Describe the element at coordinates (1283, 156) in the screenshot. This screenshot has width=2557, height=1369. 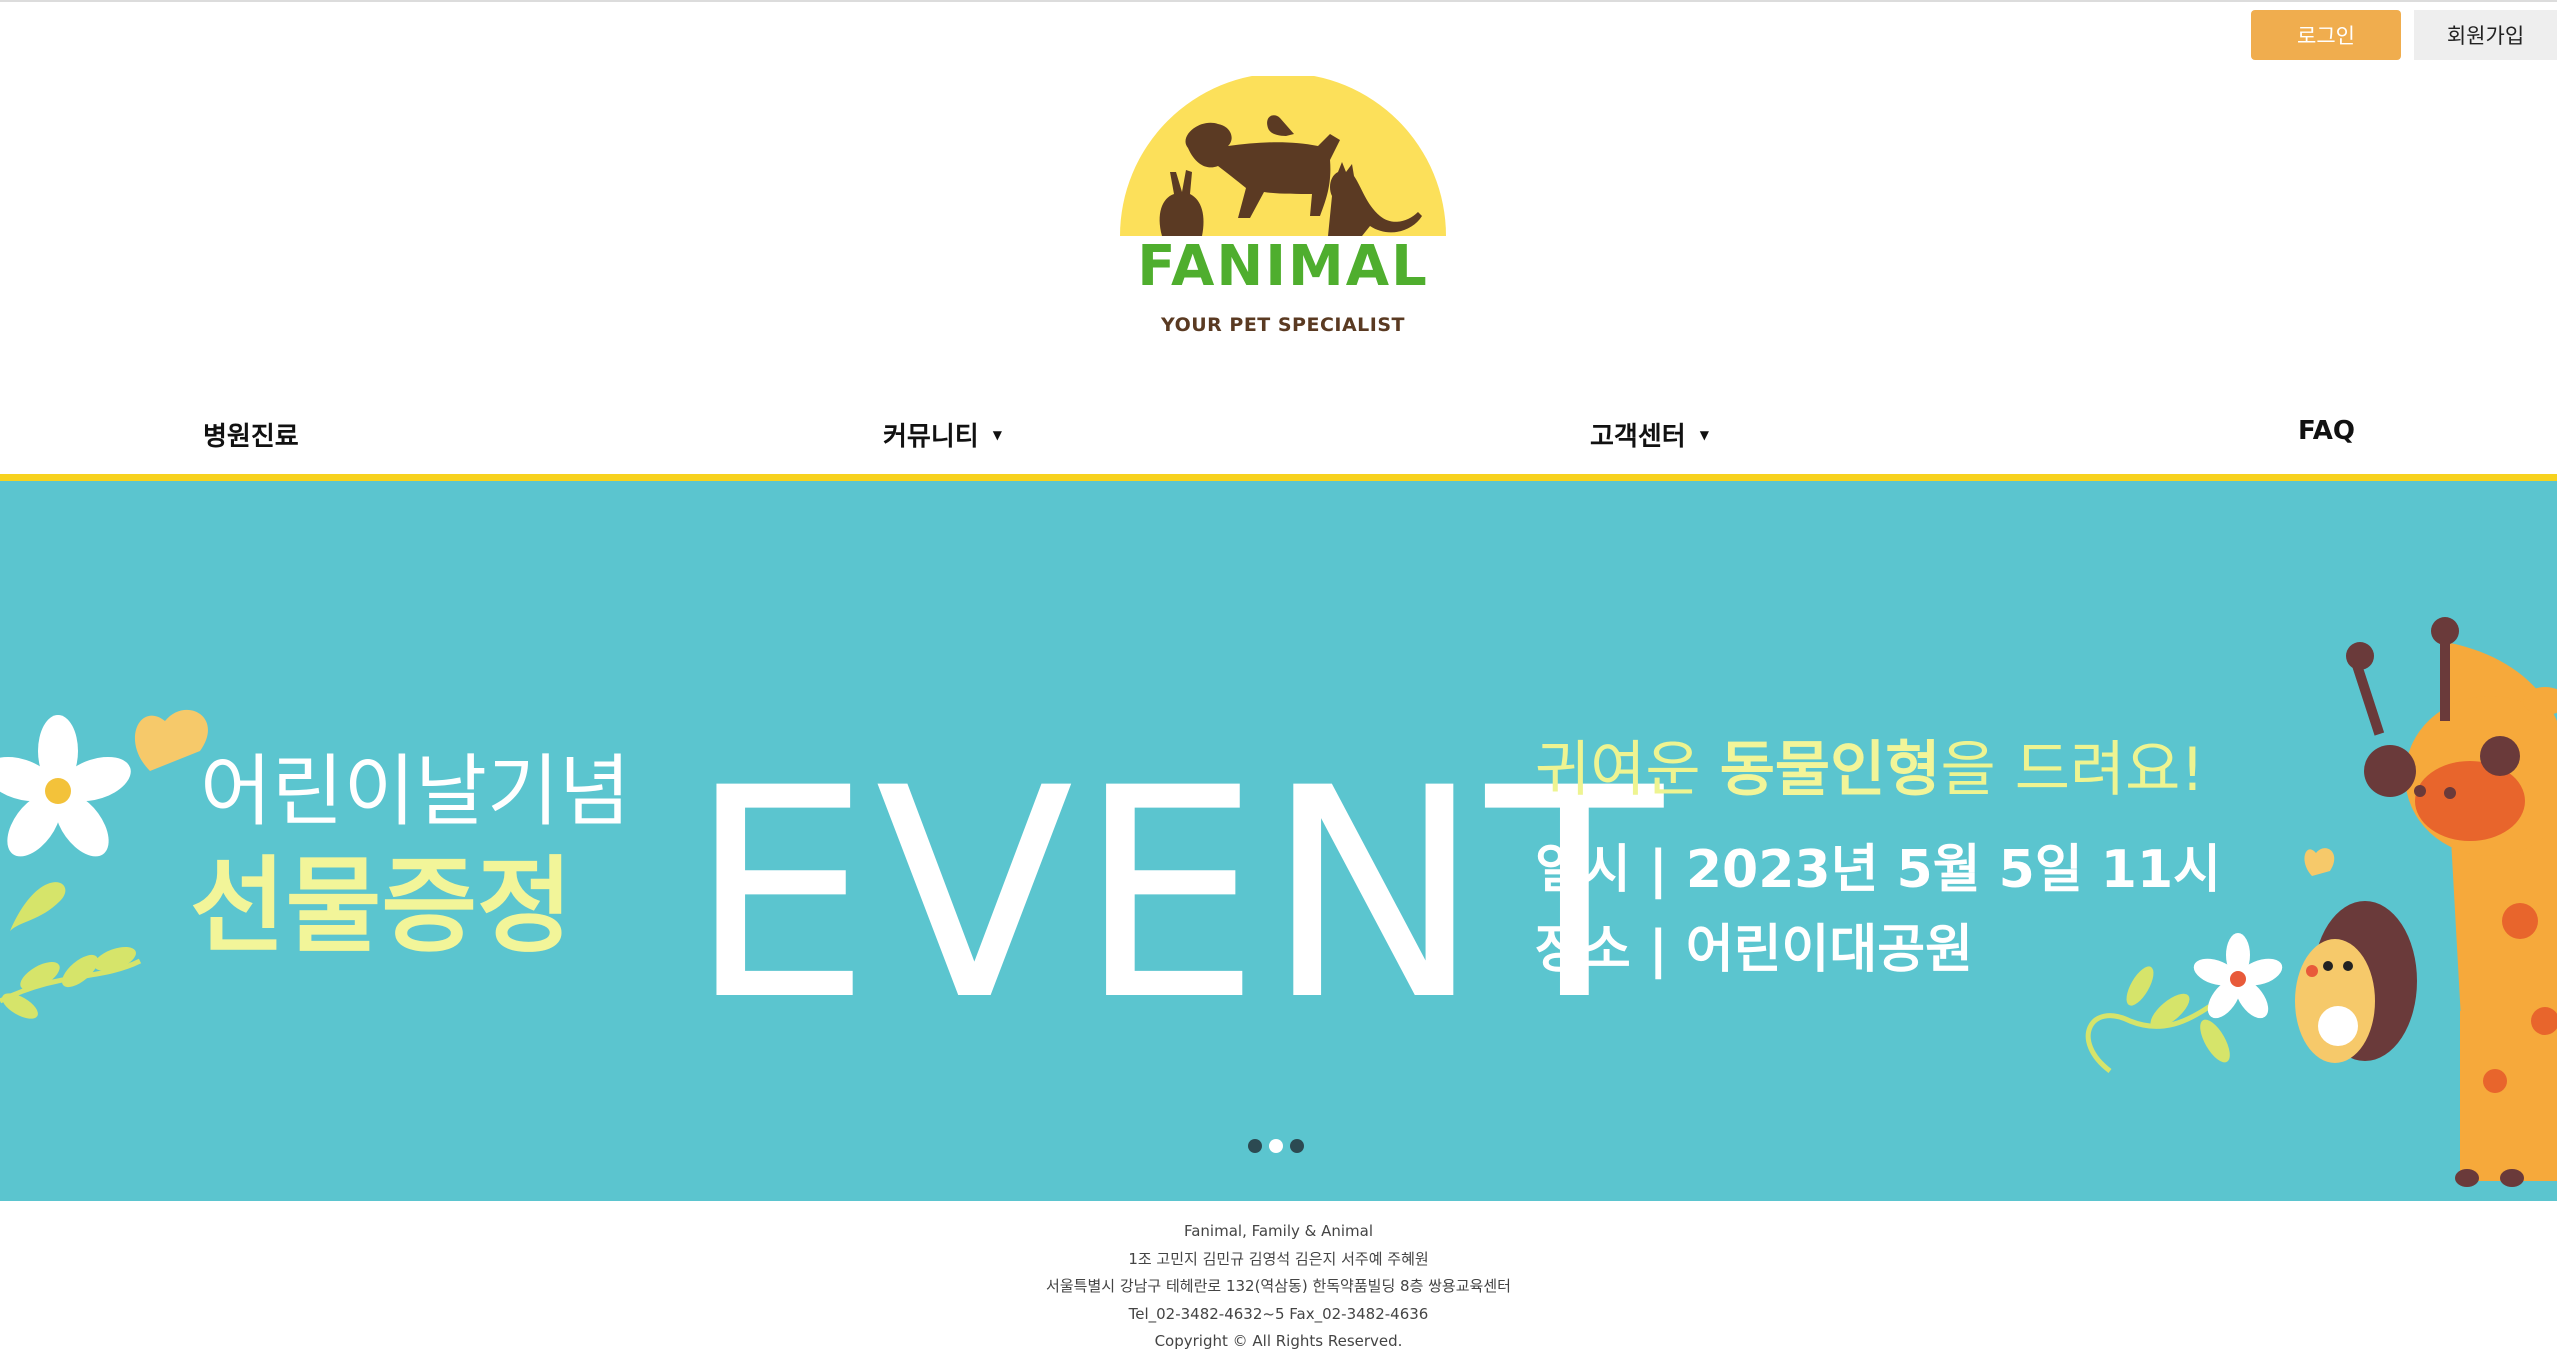
I see `pet-silhouette-icon` at that location.